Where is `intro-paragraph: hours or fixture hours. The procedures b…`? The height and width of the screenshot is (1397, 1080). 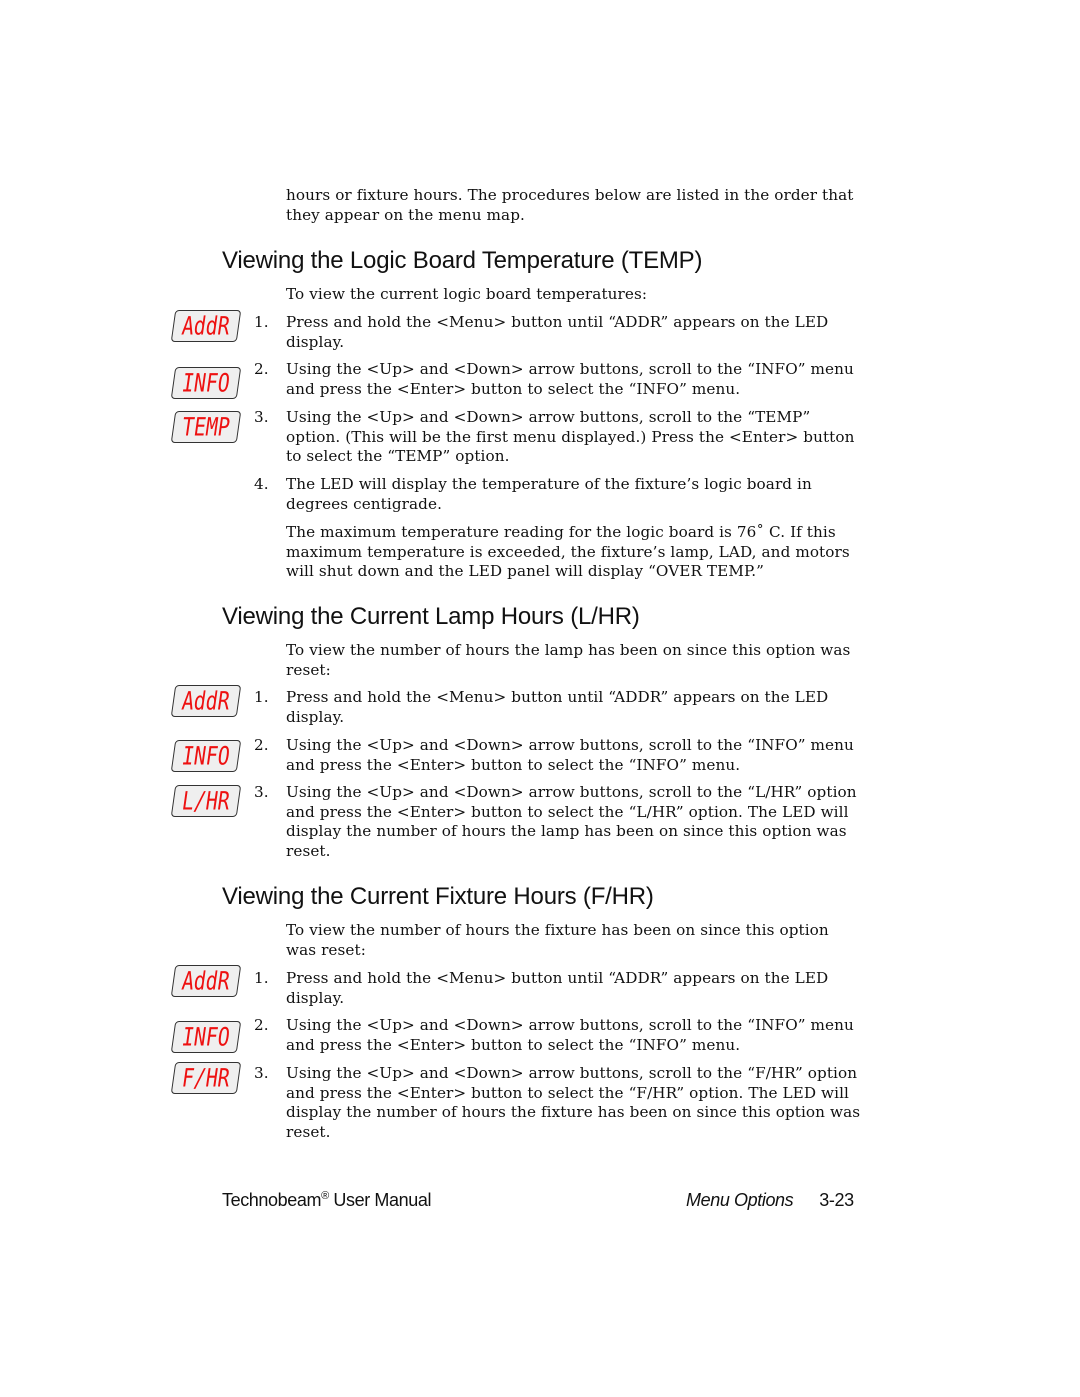 intro-paragraph: hours or fixture hours. The procedures b… is located at coordinates (570, 205).